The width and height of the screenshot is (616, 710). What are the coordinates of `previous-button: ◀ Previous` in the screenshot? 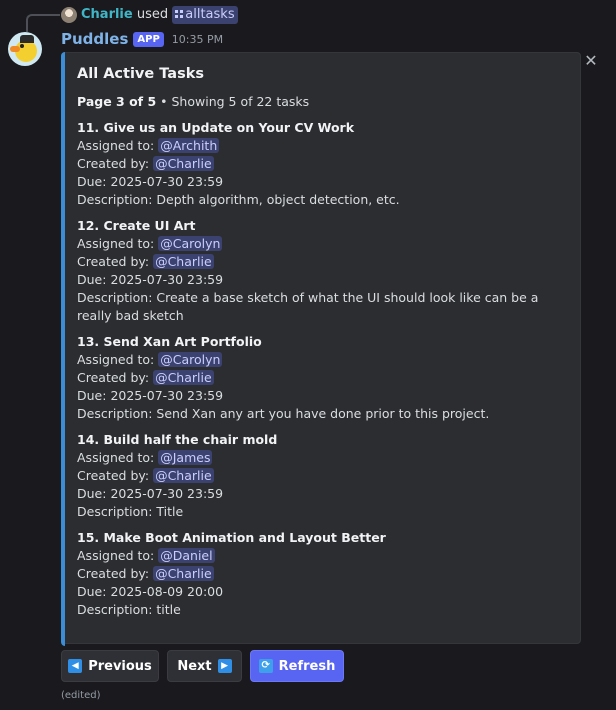 It's located at (110, 666).